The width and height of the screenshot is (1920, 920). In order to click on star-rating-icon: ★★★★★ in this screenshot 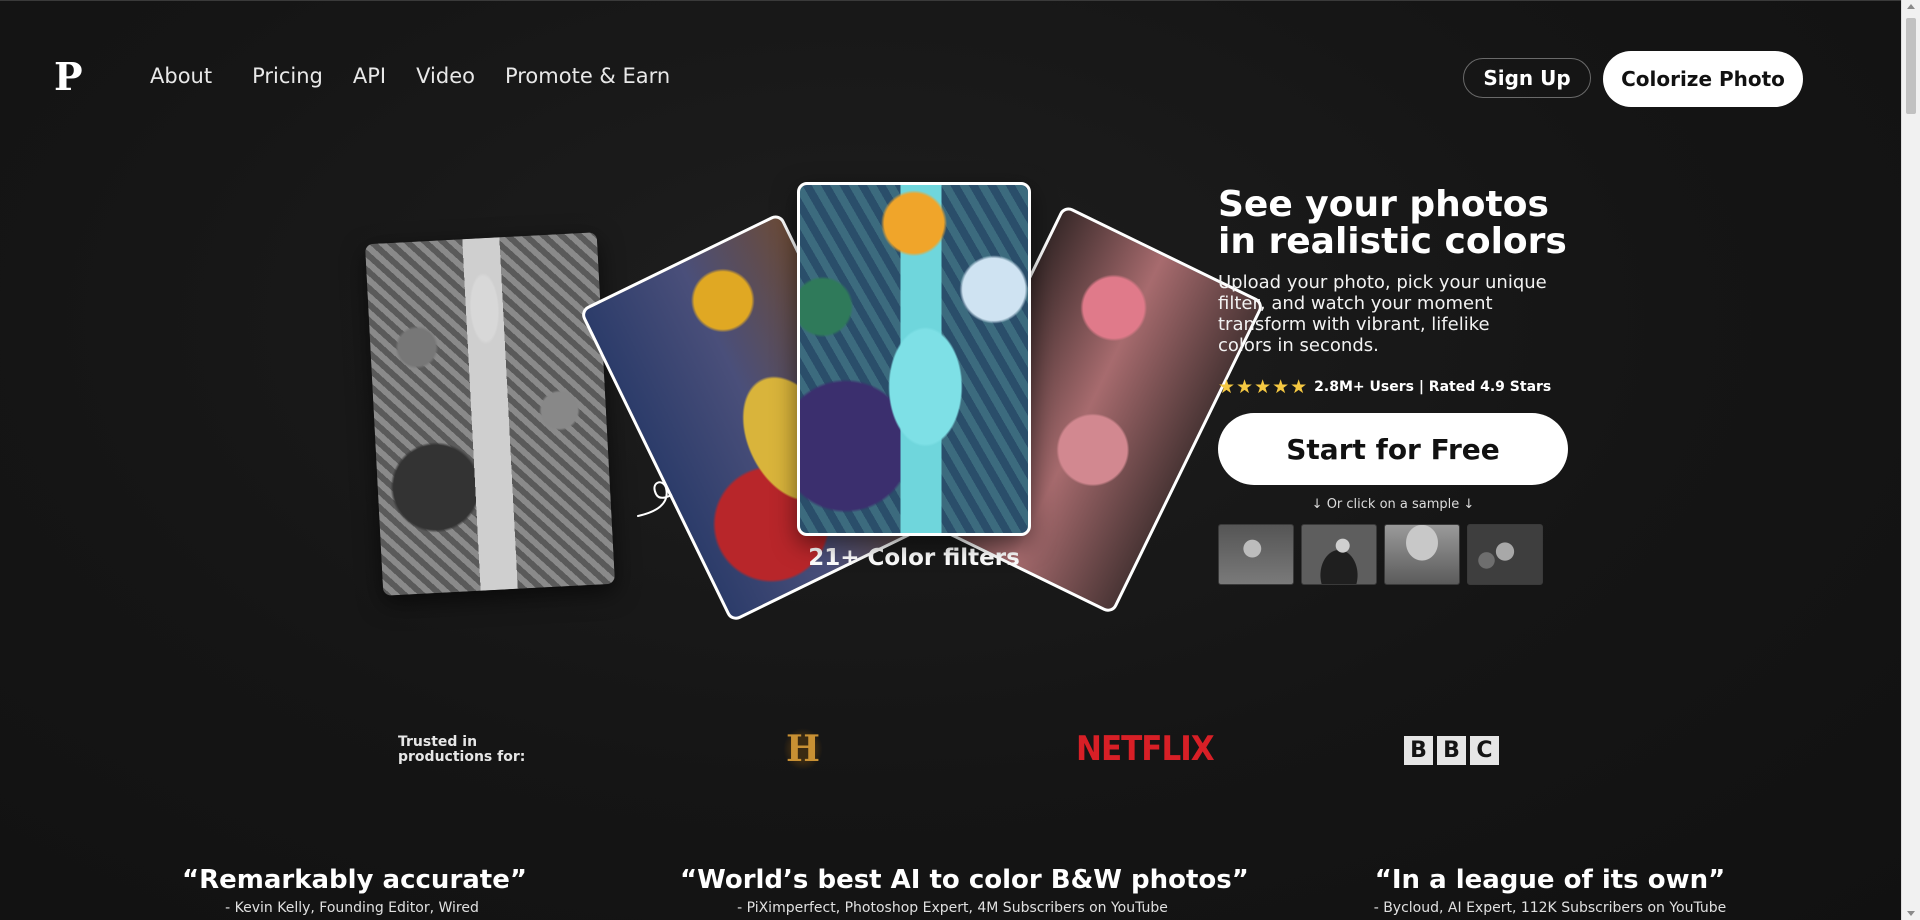, I will do `click(1263, 387)`.